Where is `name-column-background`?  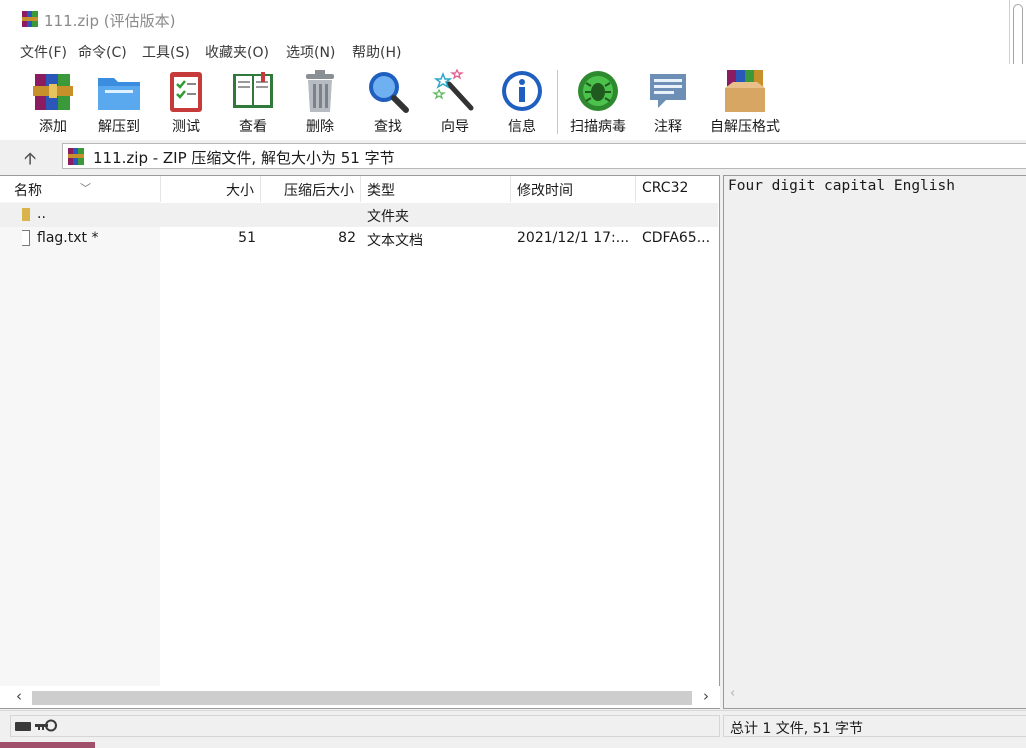
name-column-background is located at coordinates (80, 445).